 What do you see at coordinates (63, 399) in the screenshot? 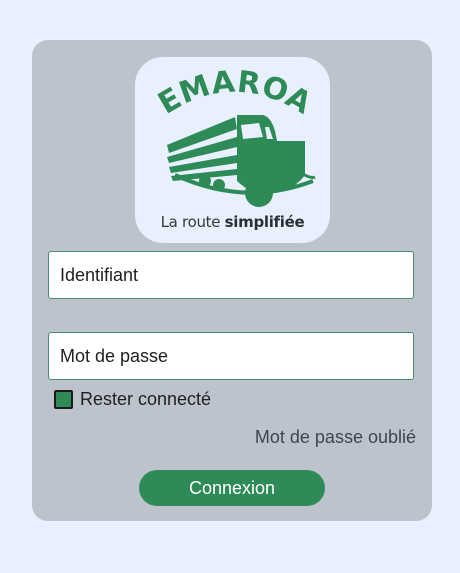
I see `remember-me-checkbox` at bounding box center [63, 399].